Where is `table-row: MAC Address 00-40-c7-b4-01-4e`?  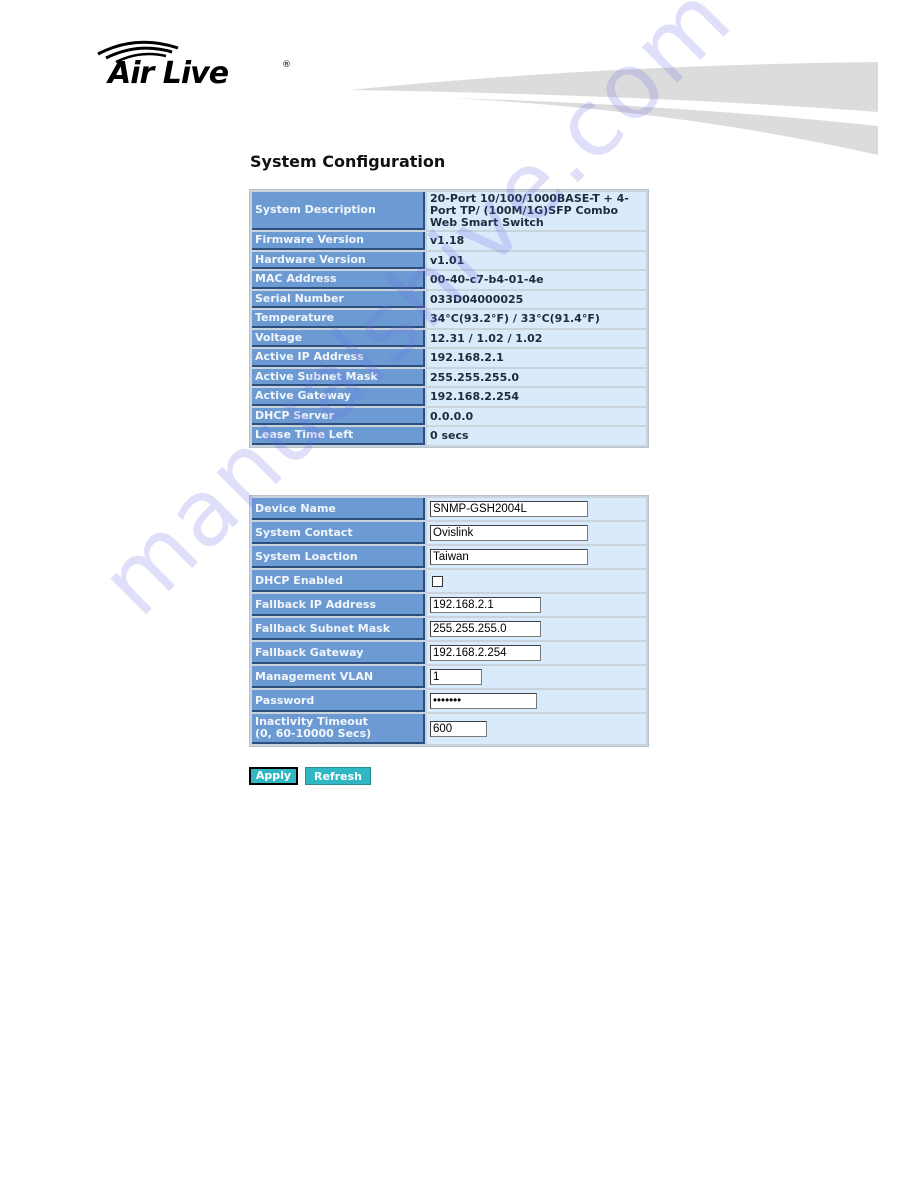 table-row: MAC Address 00-40-c7-b4-01-4e is located at coordinates (449, 280).